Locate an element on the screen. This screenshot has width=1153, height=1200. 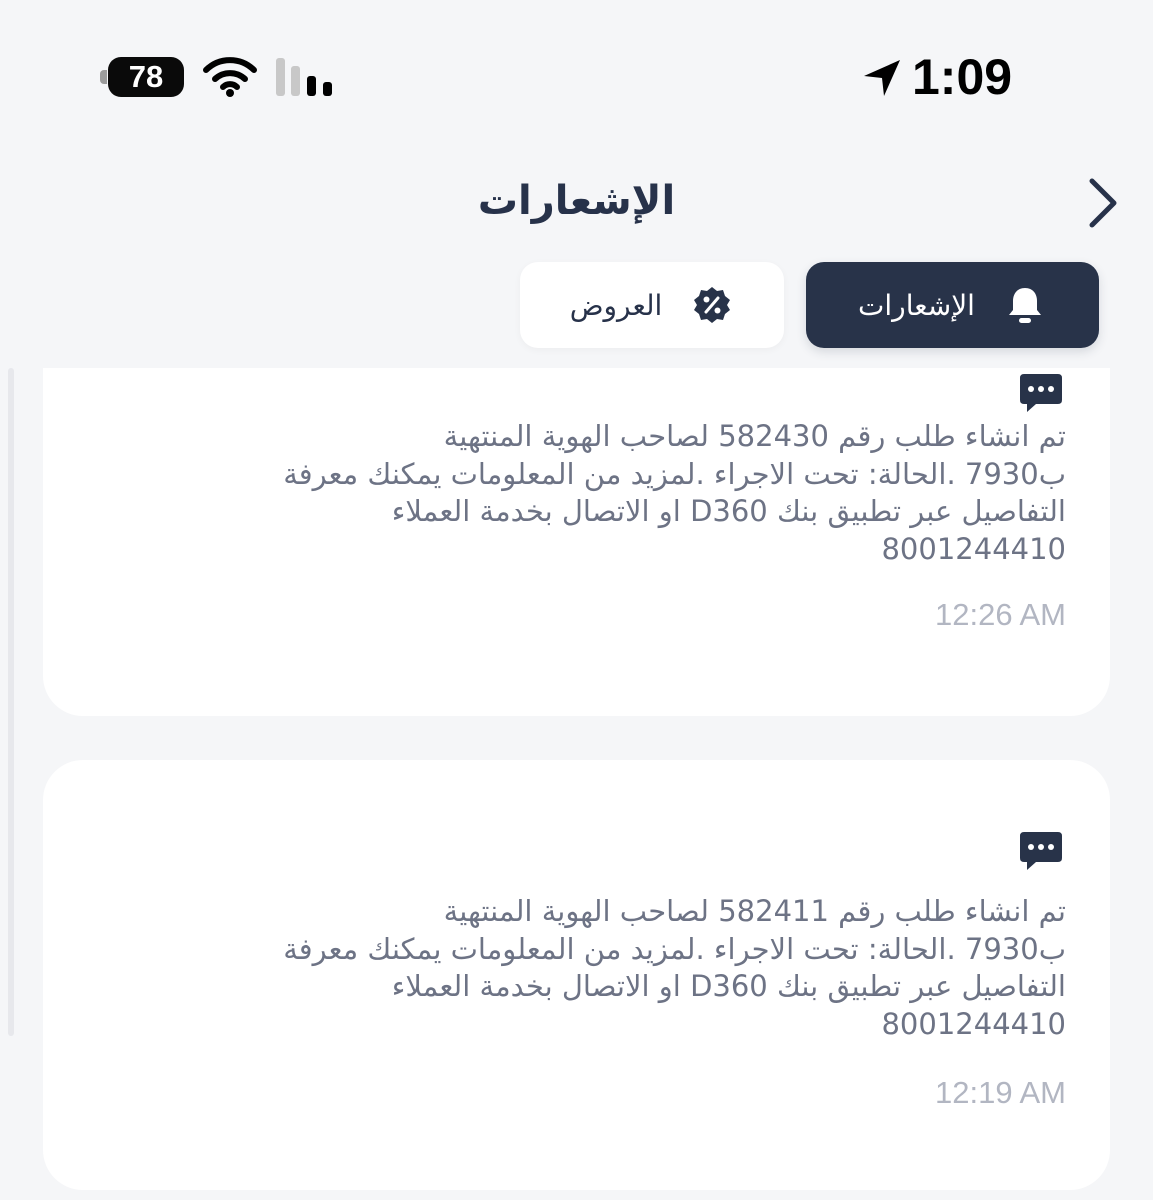
location-arrow-icon is located at coordinates (882, 78).